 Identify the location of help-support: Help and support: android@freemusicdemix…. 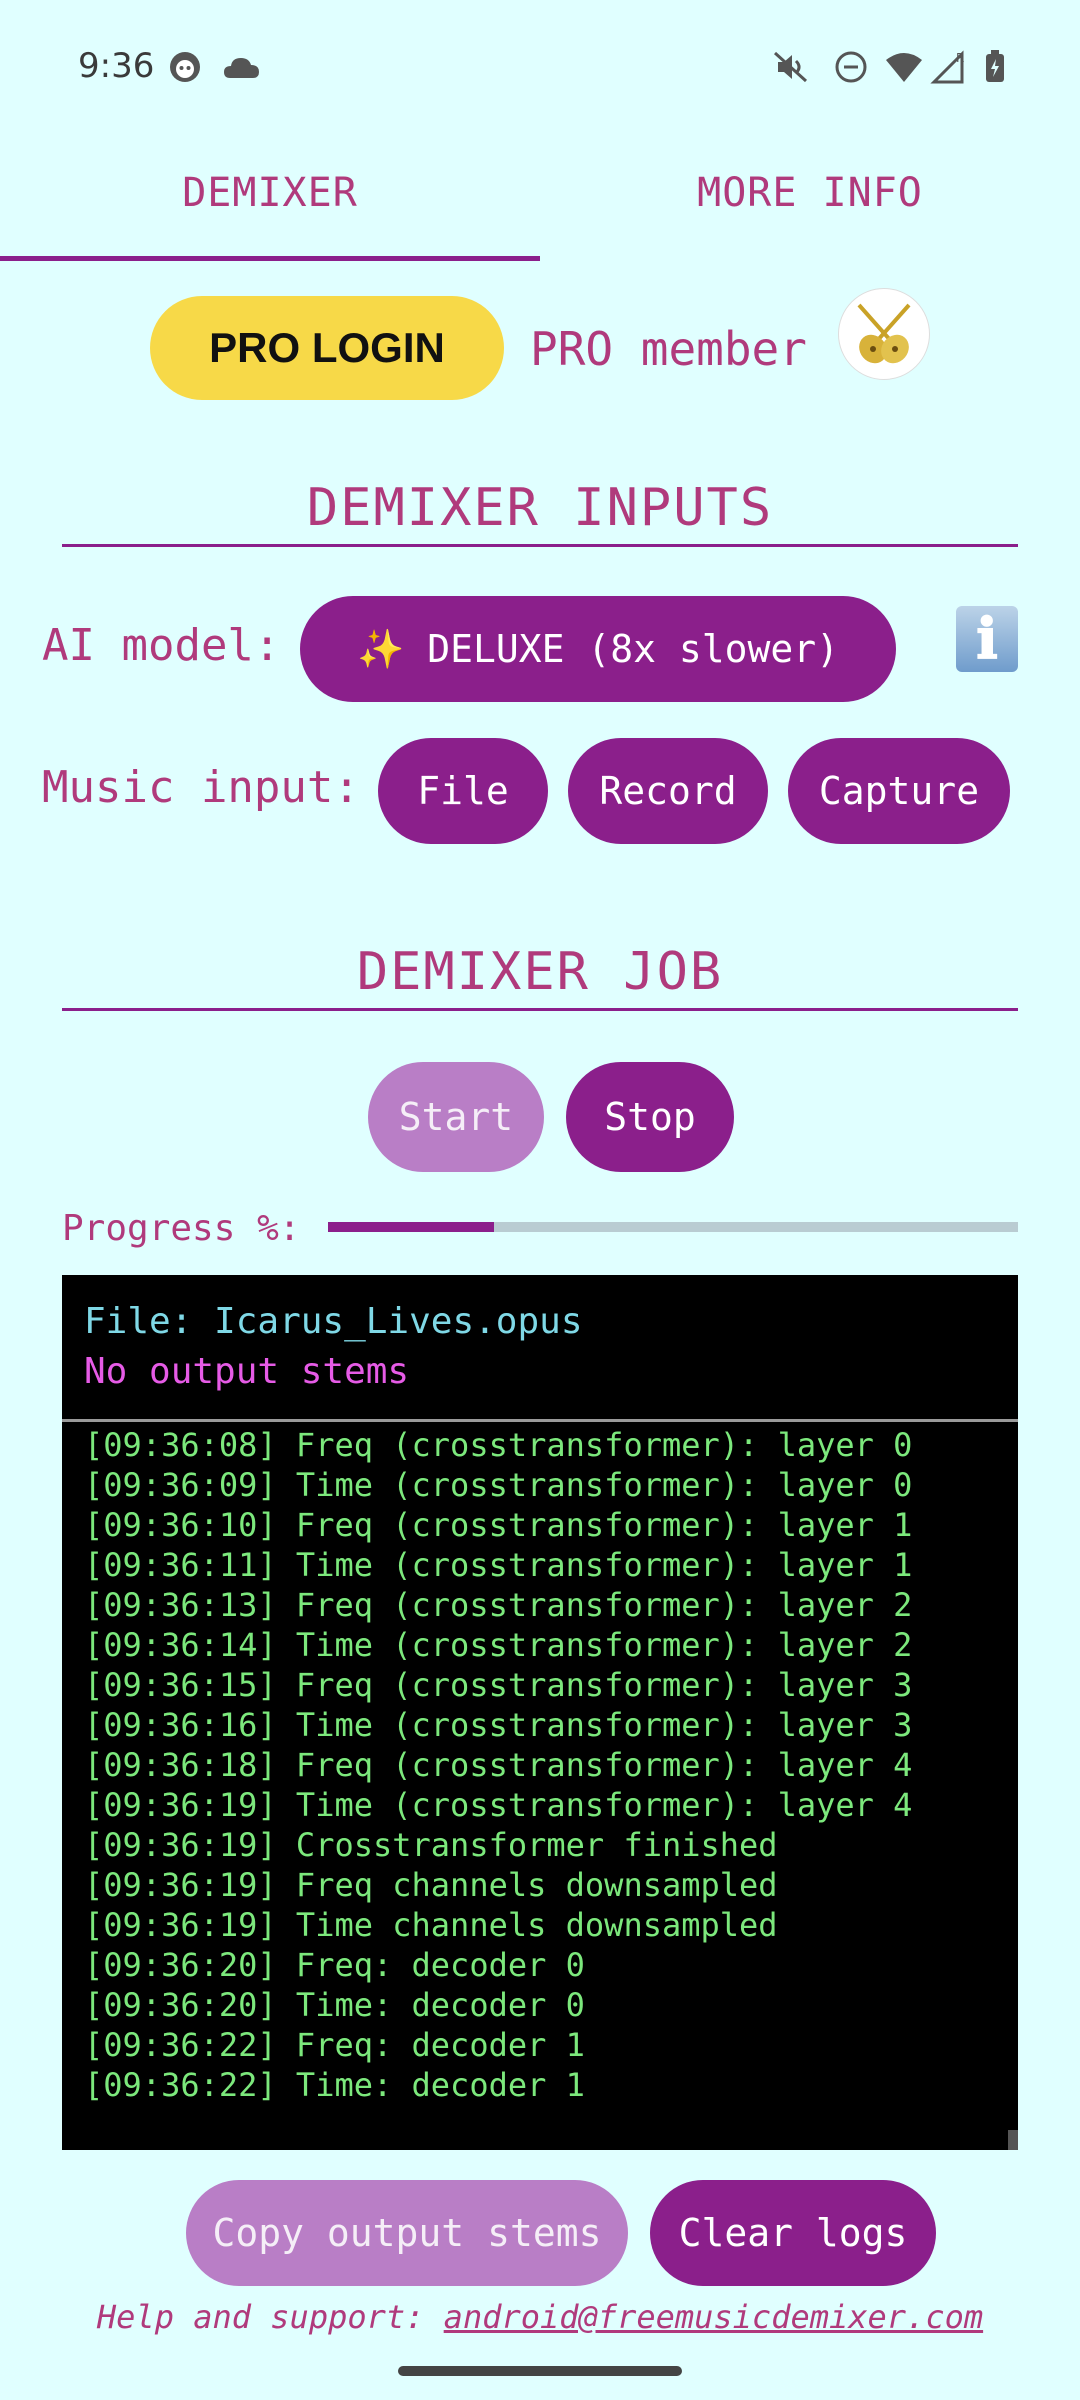
(540, 2317).